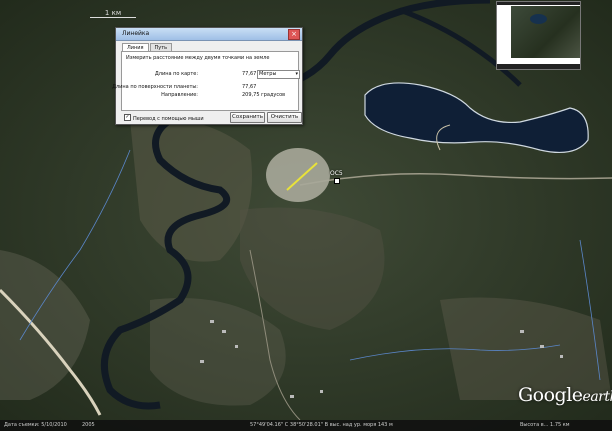 The image size is (612, 431). Describe the element at coordinates (249, 74) in the screenshot. I see `map-length-value: 77,67` at that location.